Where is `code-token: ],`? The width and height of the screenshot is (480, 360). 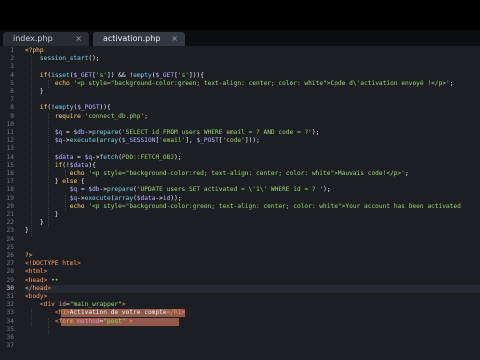
code-token: ], is located at coordinates (191, 141).